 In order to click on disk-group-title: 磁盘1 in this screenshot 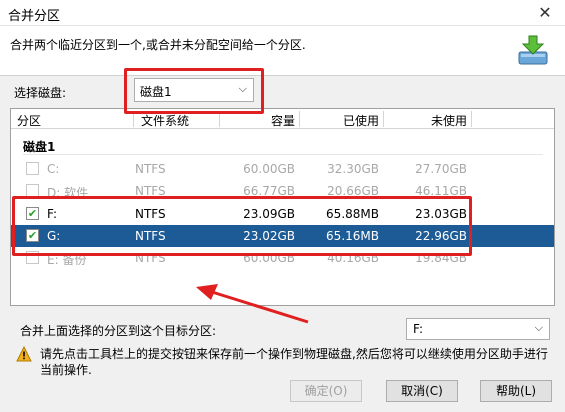, I will do `click(39, 147)`.